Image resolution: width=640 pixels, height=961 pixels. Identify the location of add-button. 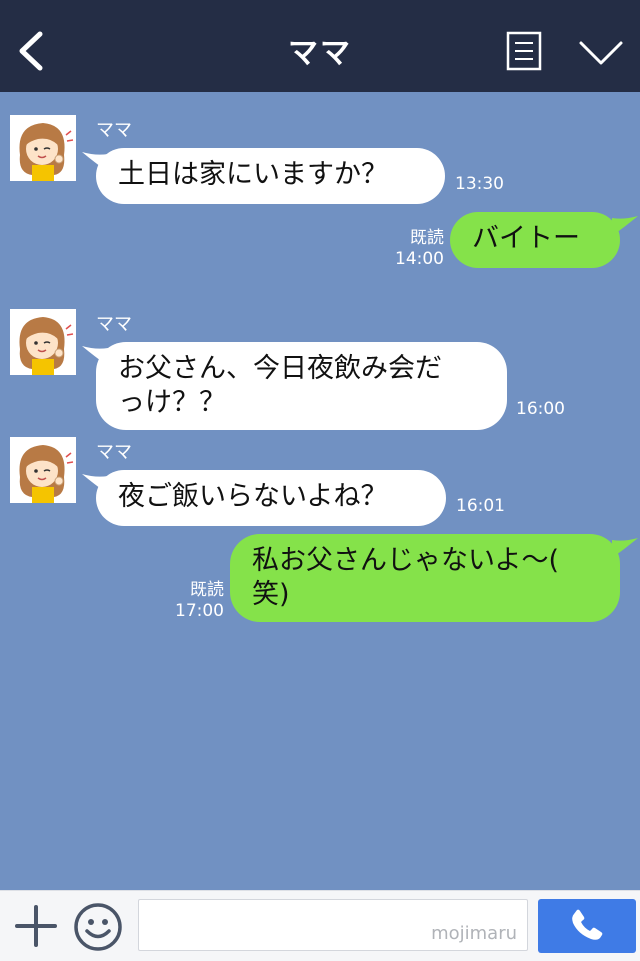
(36, 926).